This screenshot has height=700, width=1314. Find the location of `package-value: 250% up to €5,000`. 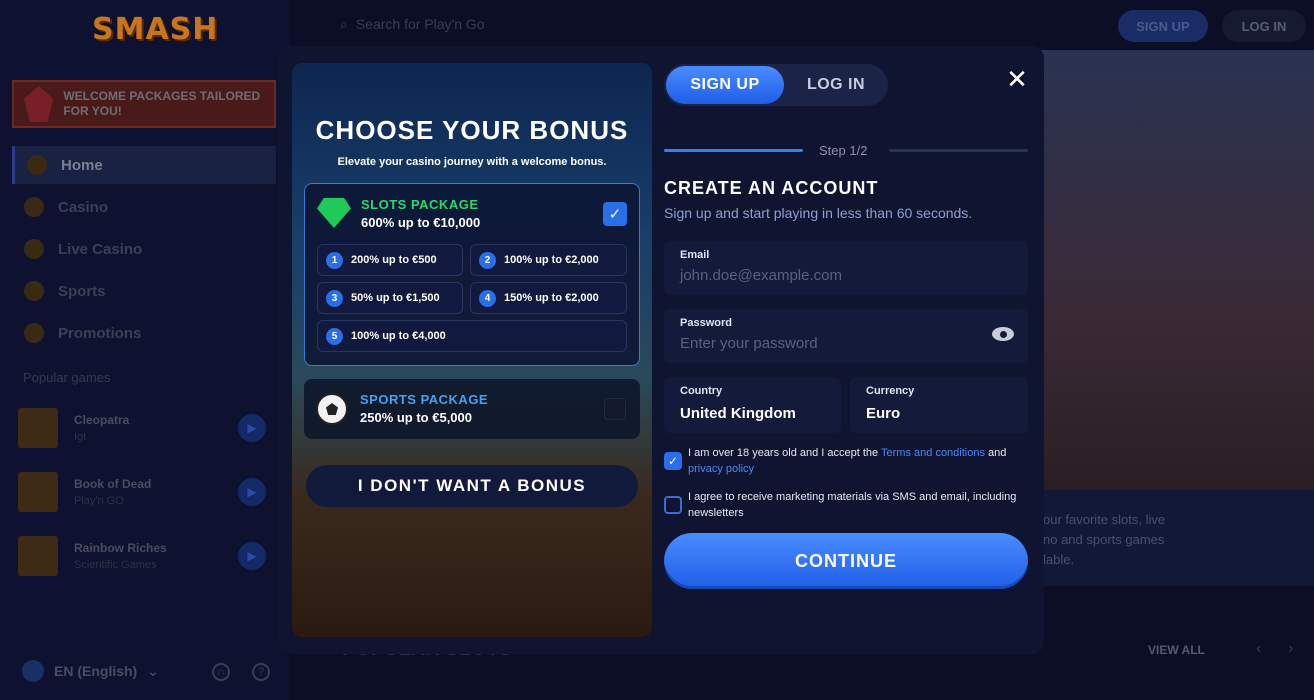

package-value: 250% up to €5,000 is located at coordinates (416, 417).